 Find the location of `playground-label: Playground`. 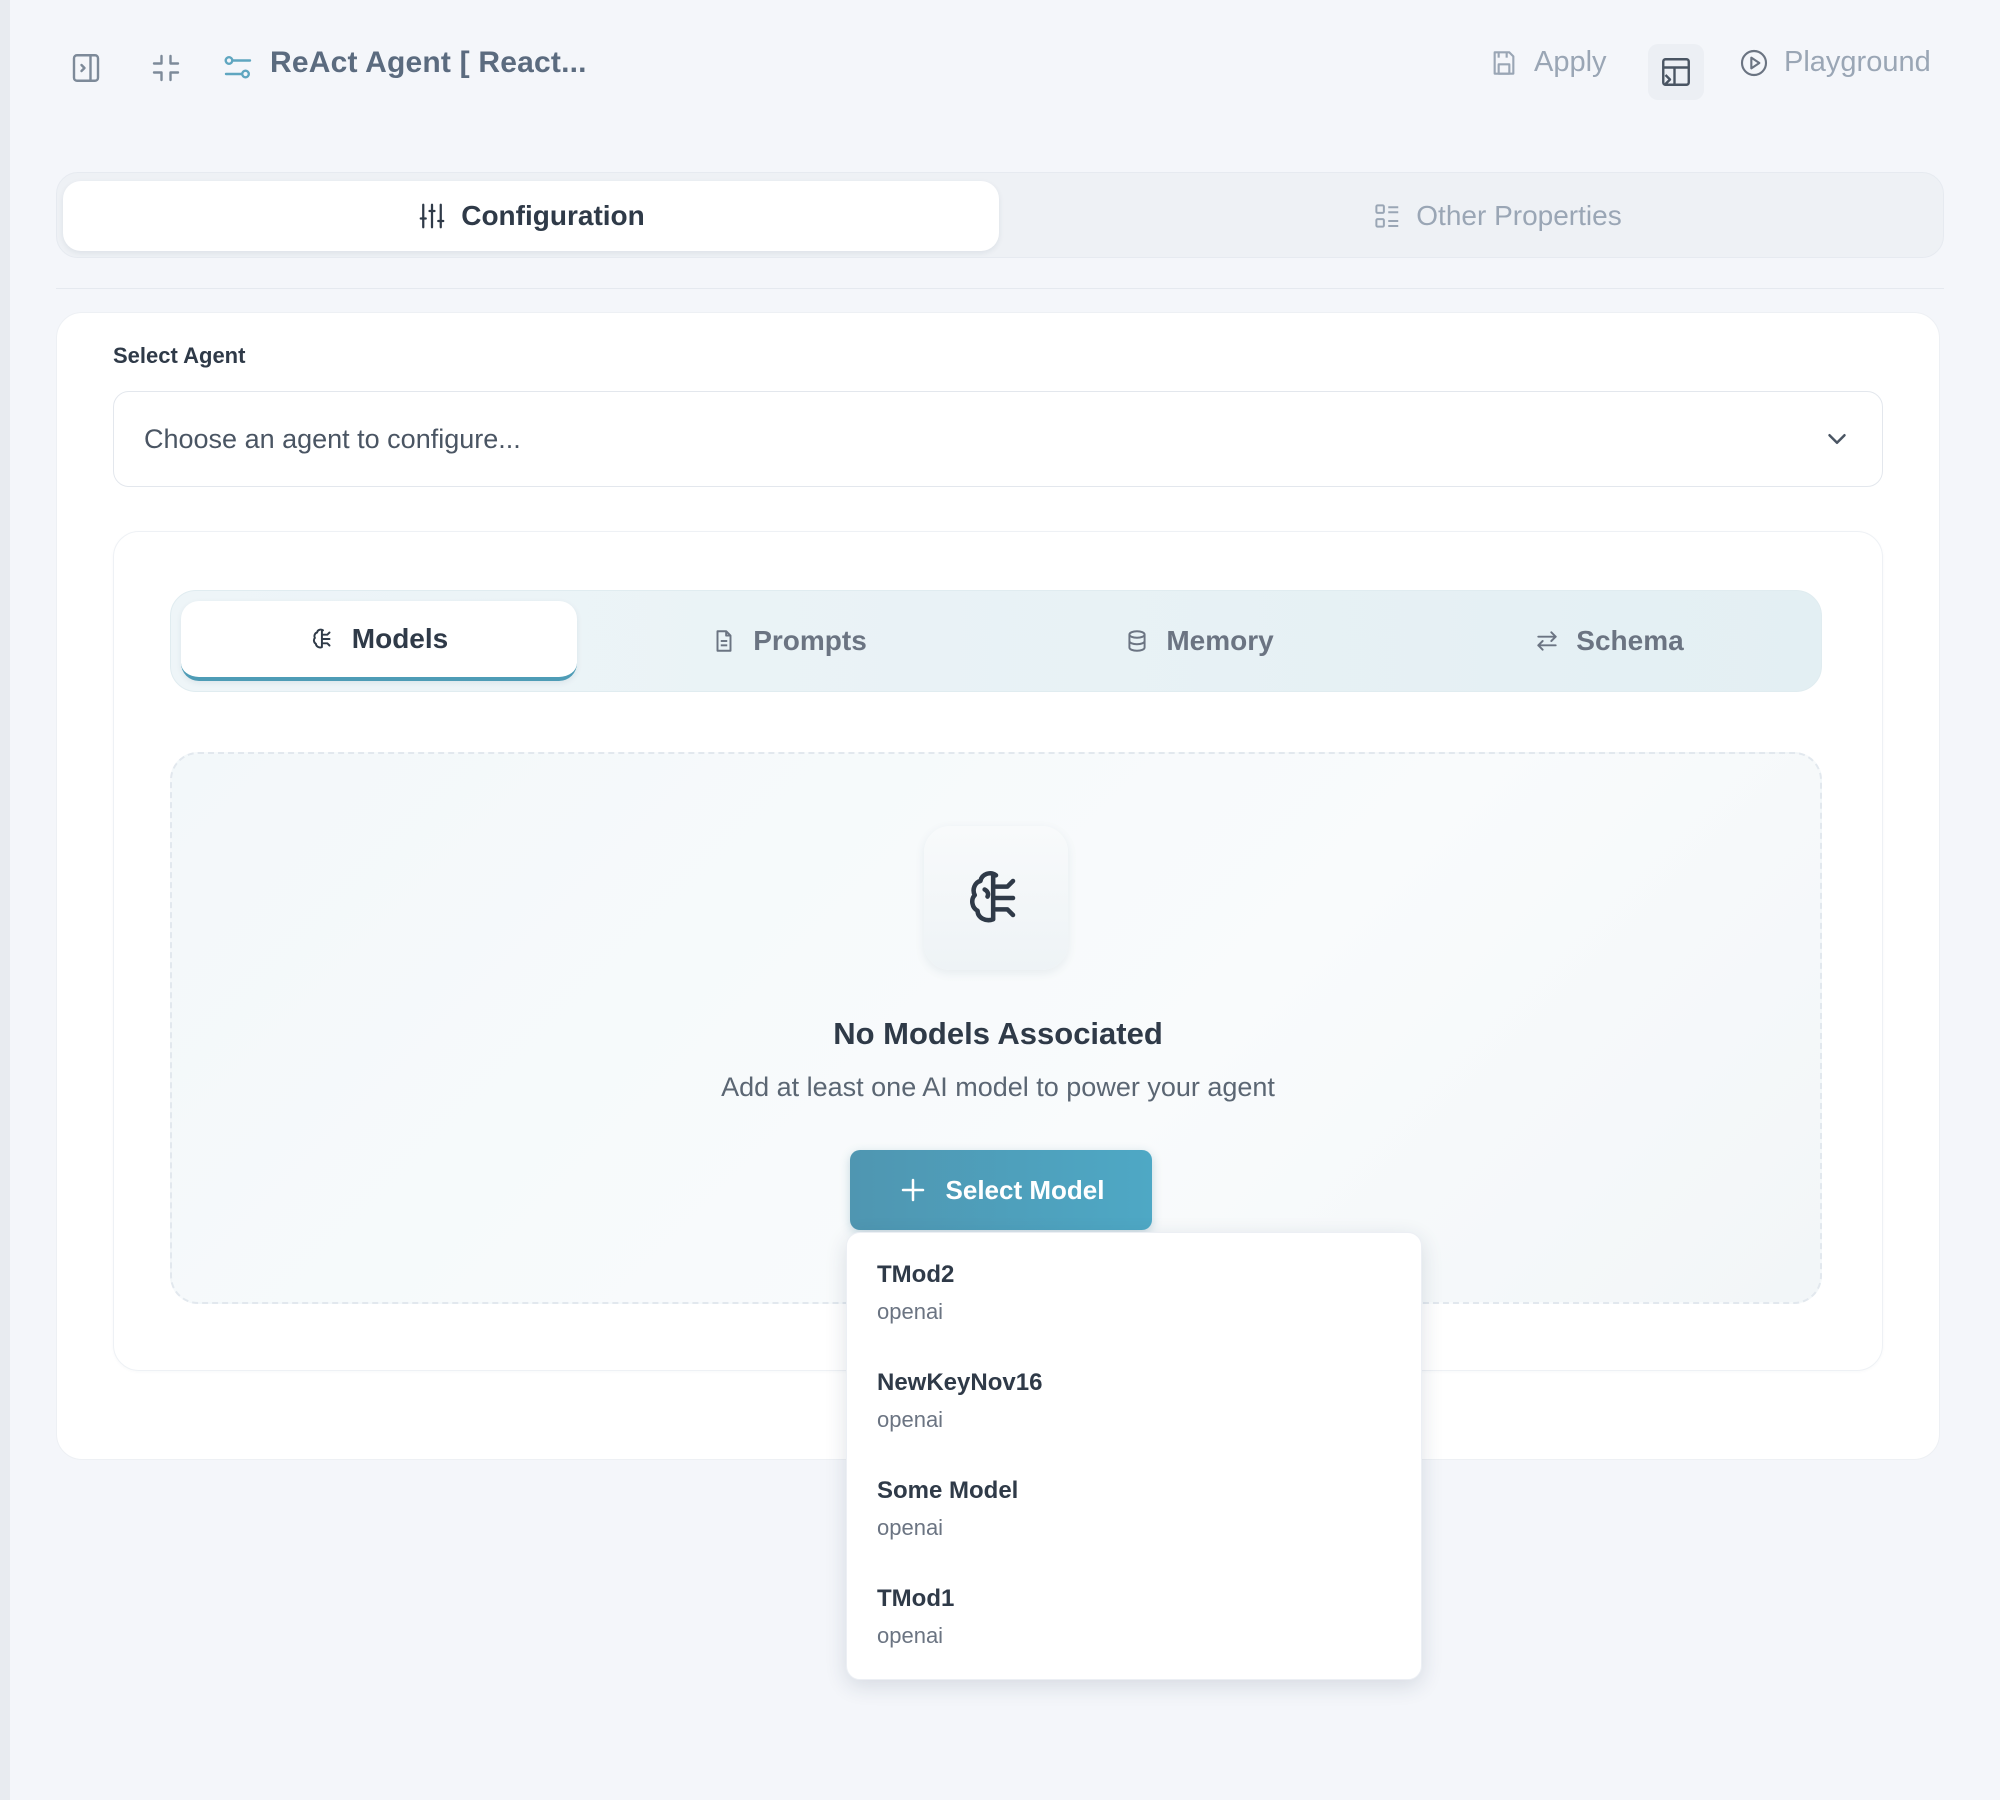

playground-label: Playground is located at coordinates (1857, 62).